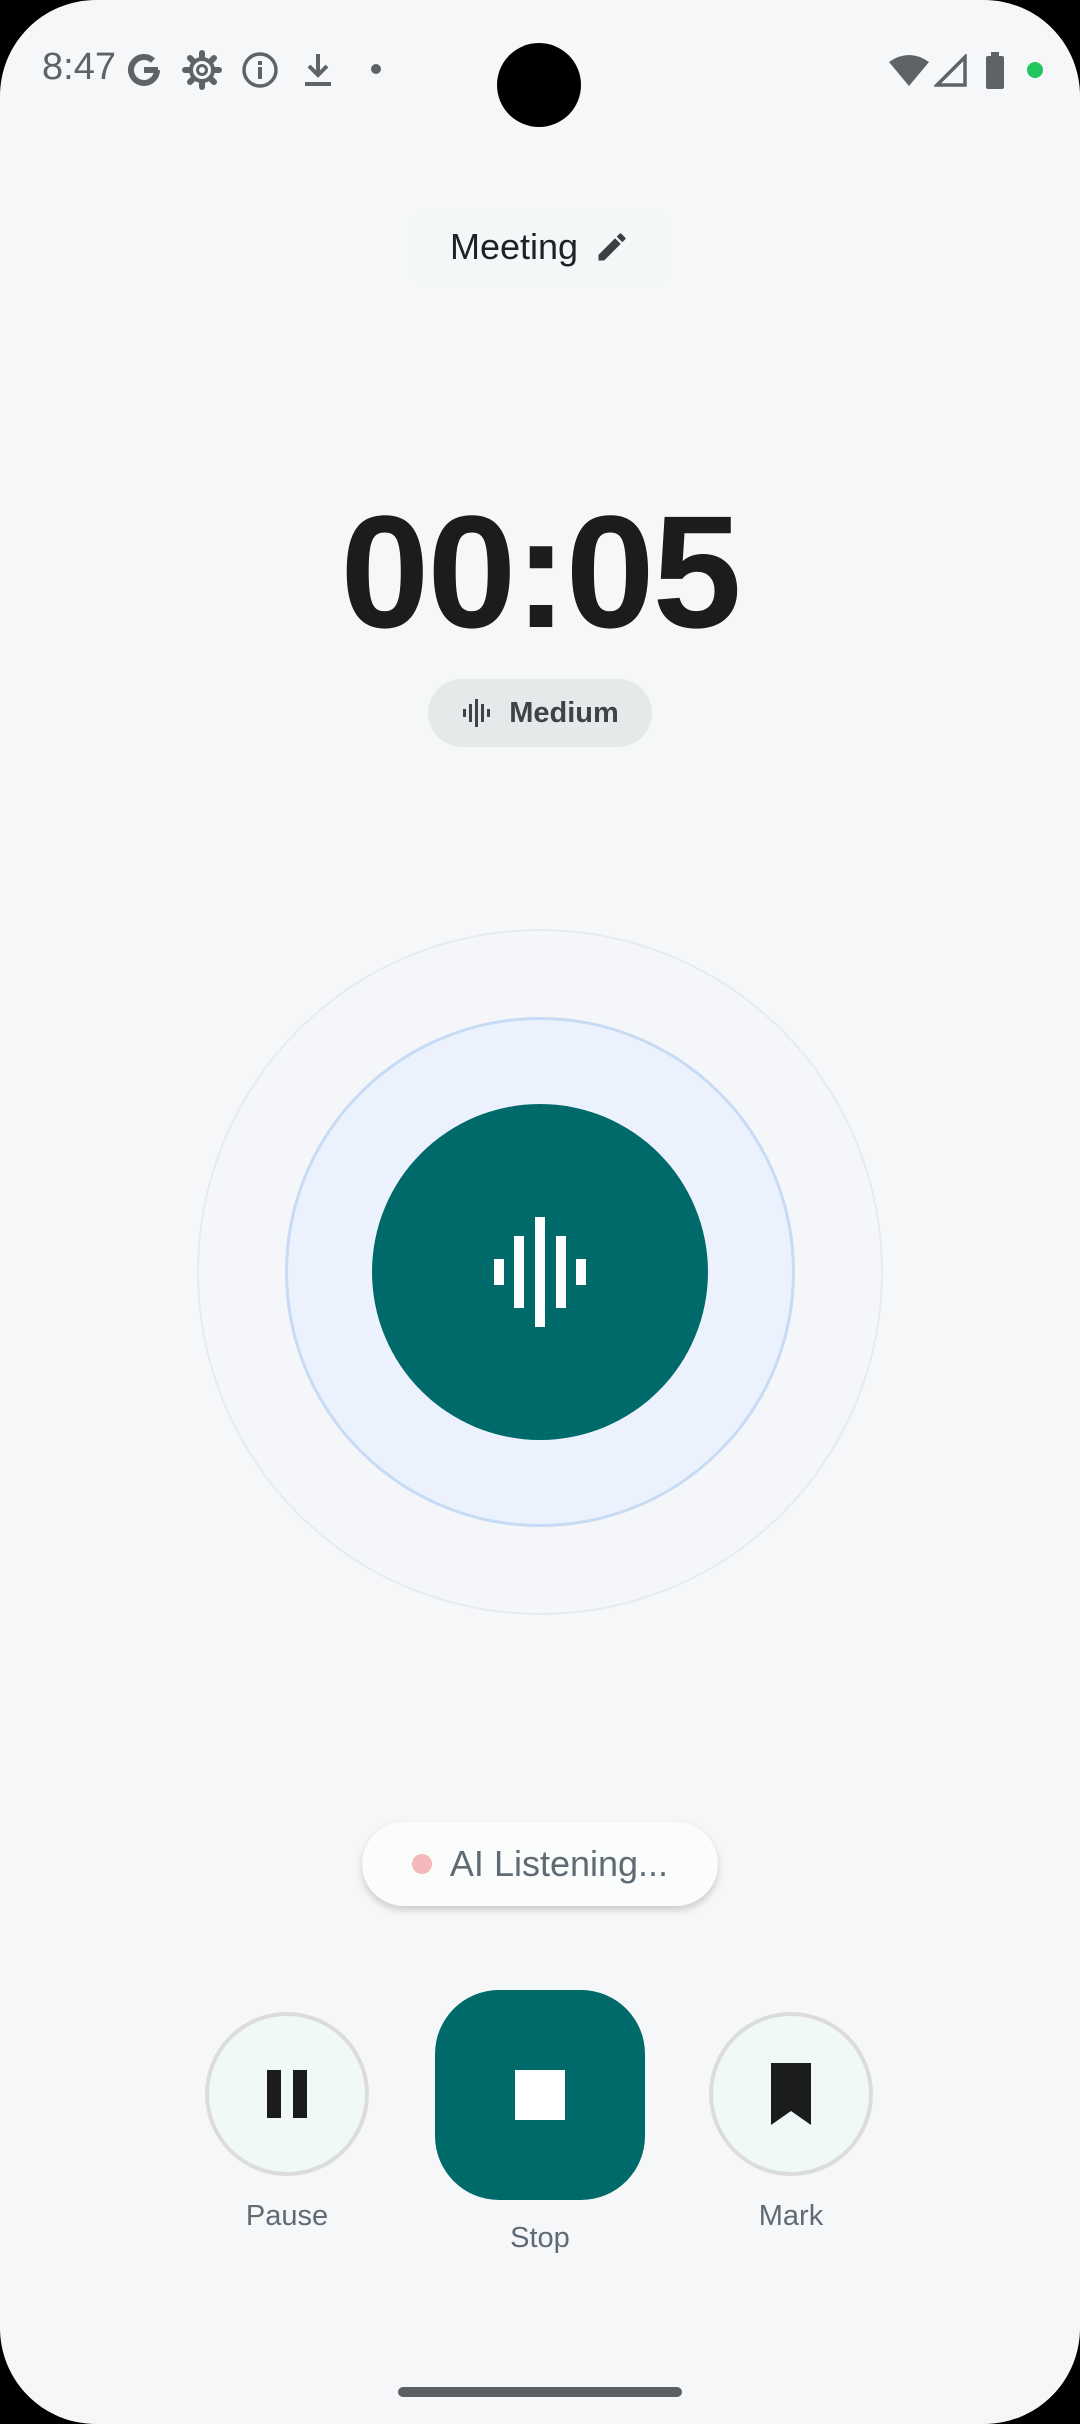 The height and width of the screenshot is (2424, 1080). Describe the element at coordinates (477, 713) in the screenshot. I see `waveform-icon` at that location.